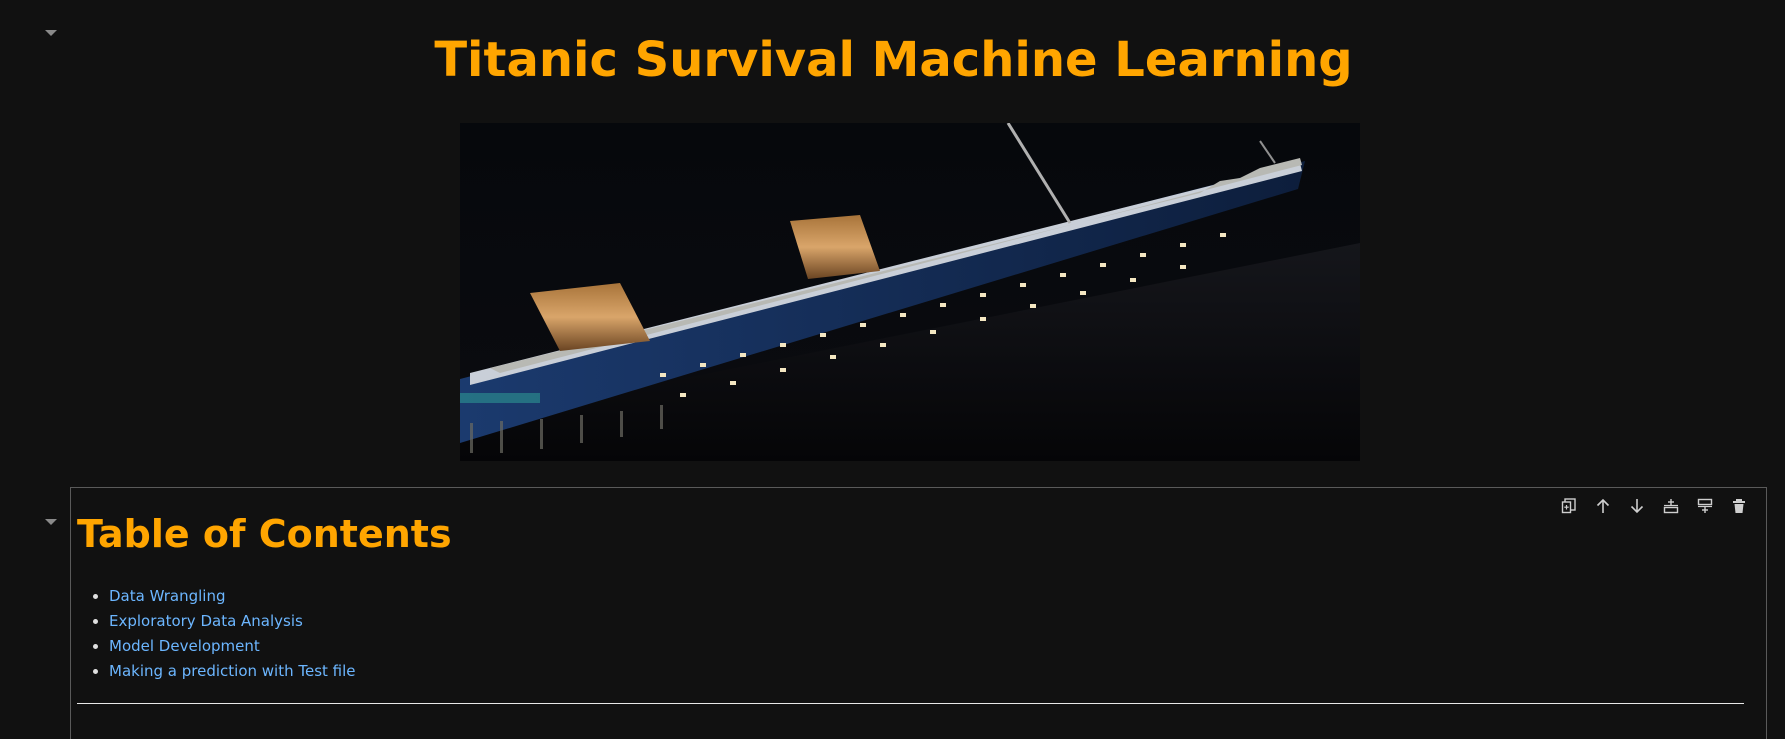 The image size is (1785, 739). I want to click on insert-above-icon, so click(1705, 506).